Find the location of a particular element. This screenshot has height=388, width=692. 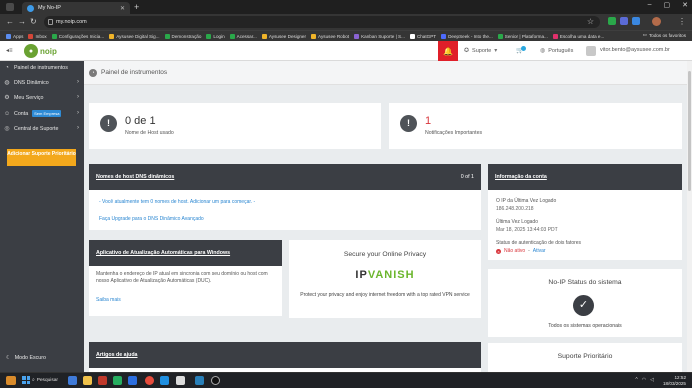

forward-icon: → is located at coordinates (22, 21).